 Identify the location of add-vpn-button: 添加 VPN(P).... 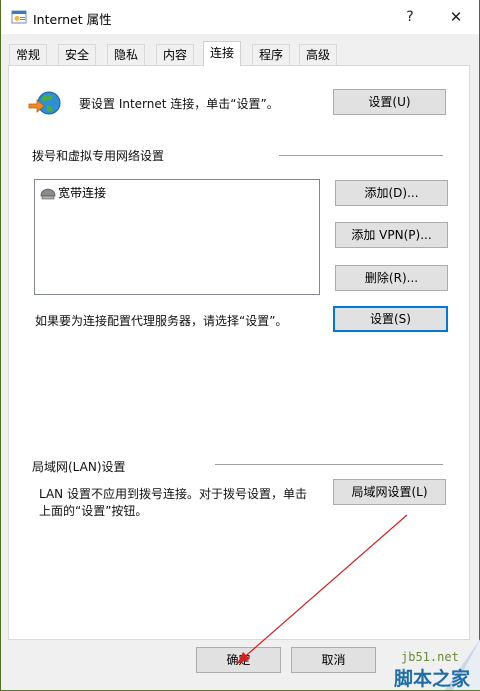
(391, 235).